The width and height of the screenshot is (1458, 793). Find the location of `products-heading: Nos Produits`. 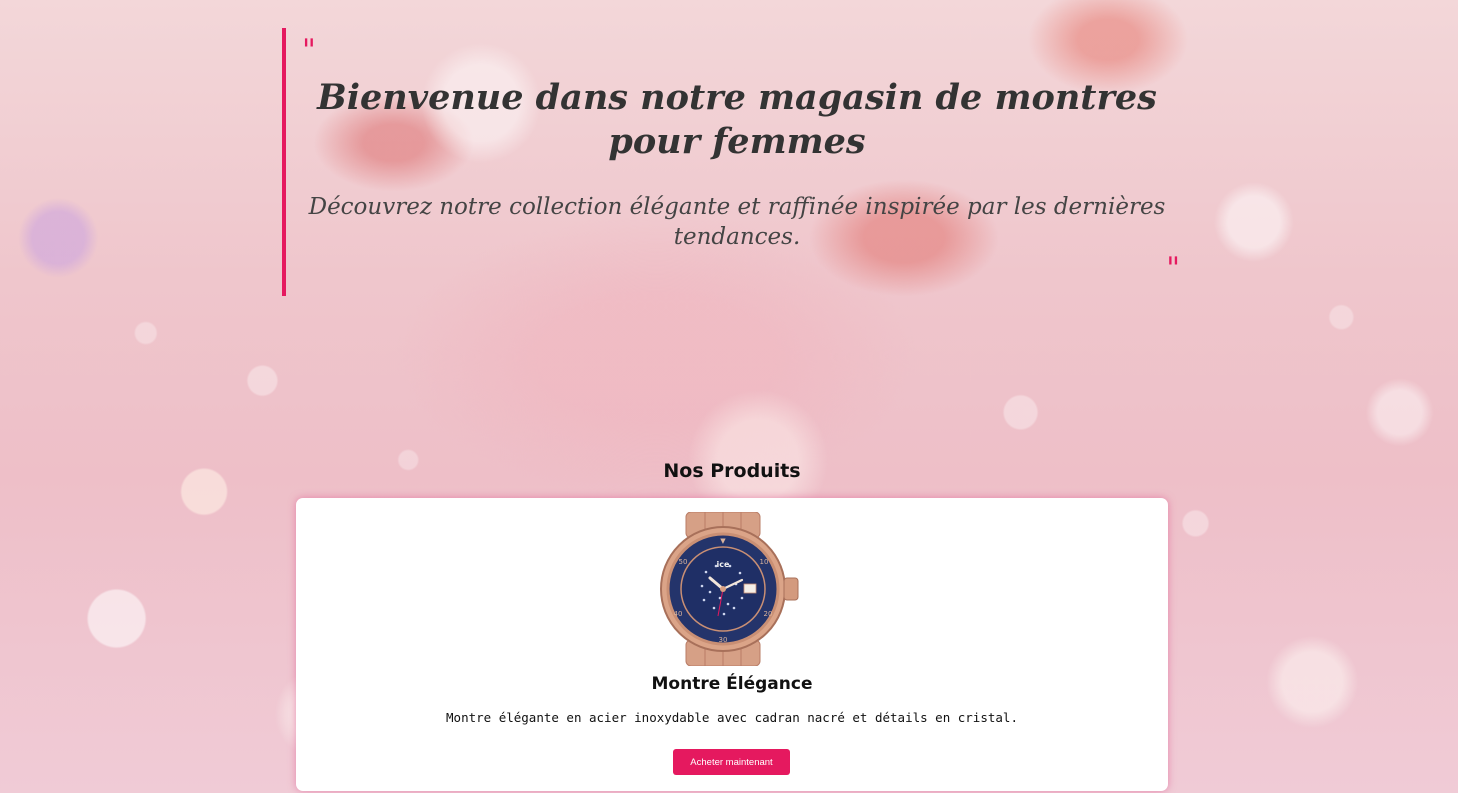

products-heading: Nos Produits is located at coordinates (732, 471).